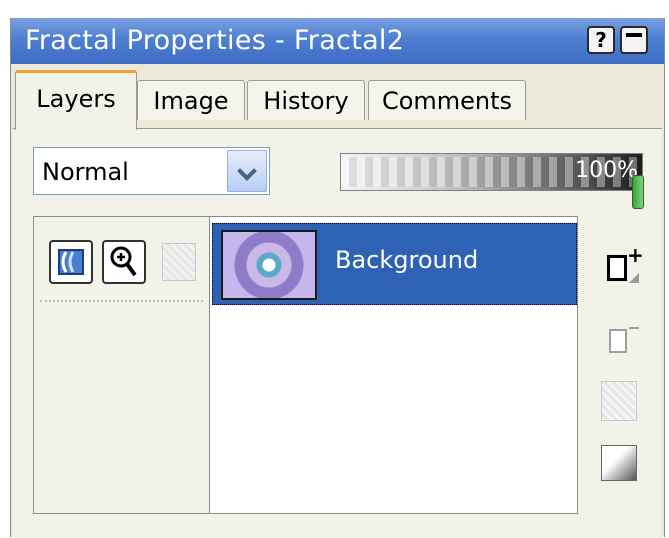 The height and width of the screenshot is (538, 669). I want to click on blend-mode-value: Normal, so click(85, 172).